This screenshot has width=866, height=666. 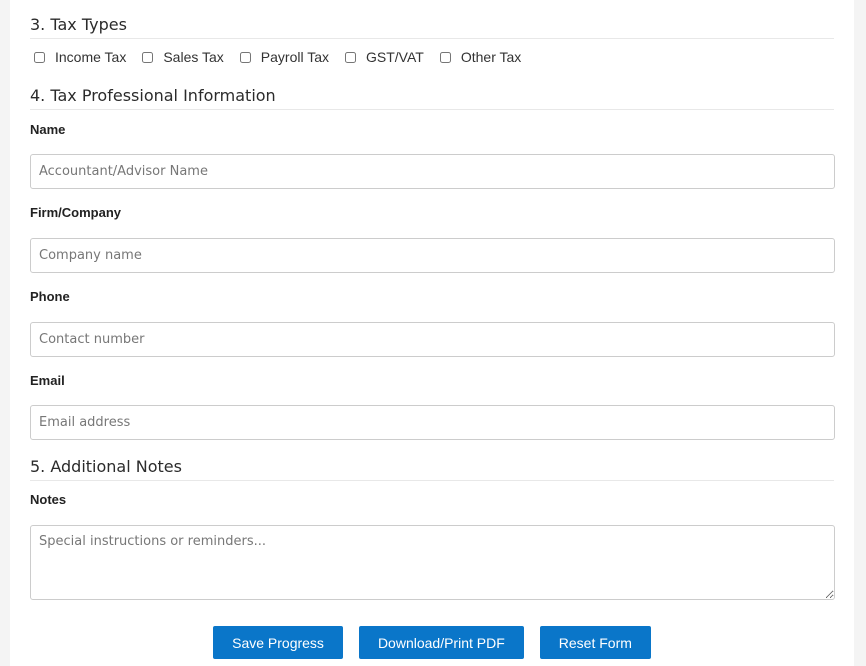 What do you see at coordinates (39, 57) in the screenshot?
I see `income-tax-checkbox` at bounding box center [39, 57].